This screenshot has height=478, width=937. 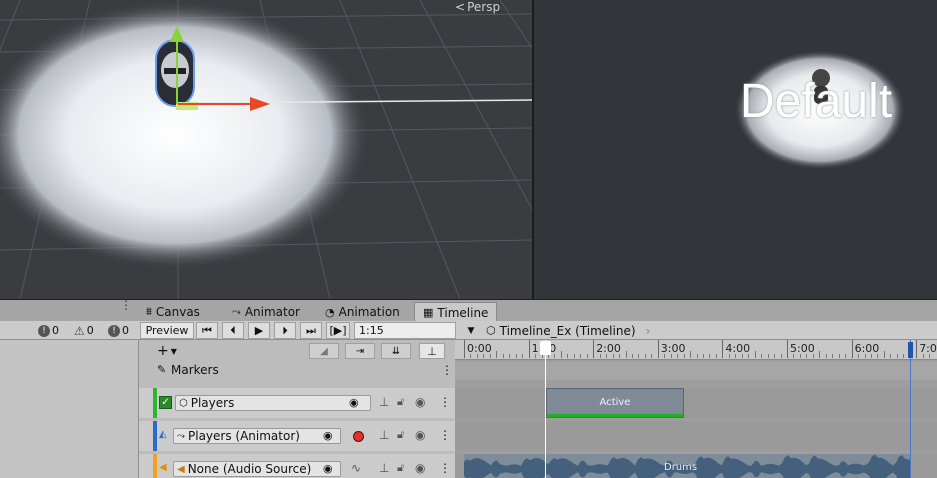 I want to click on markers-label: Markers, so click(x=195, y=370).